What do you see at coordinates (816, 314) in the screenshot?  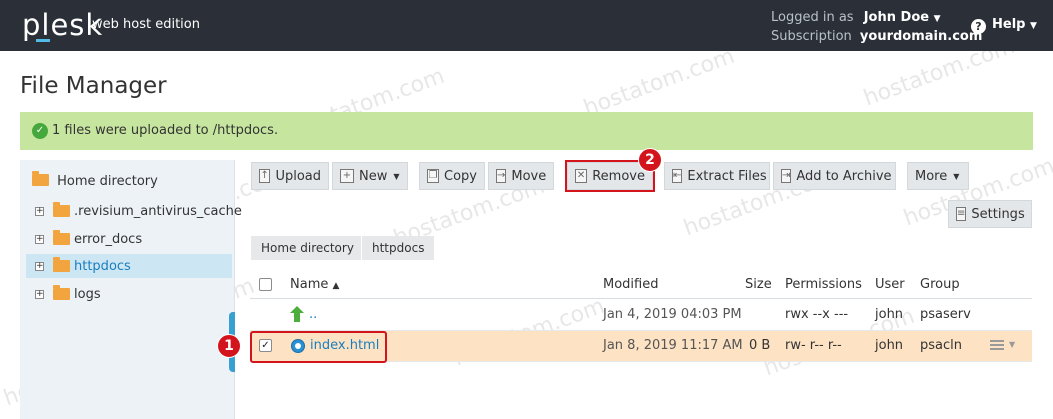 I see `row-permissions: rwx --x ---` at bounding box center [816, 314].